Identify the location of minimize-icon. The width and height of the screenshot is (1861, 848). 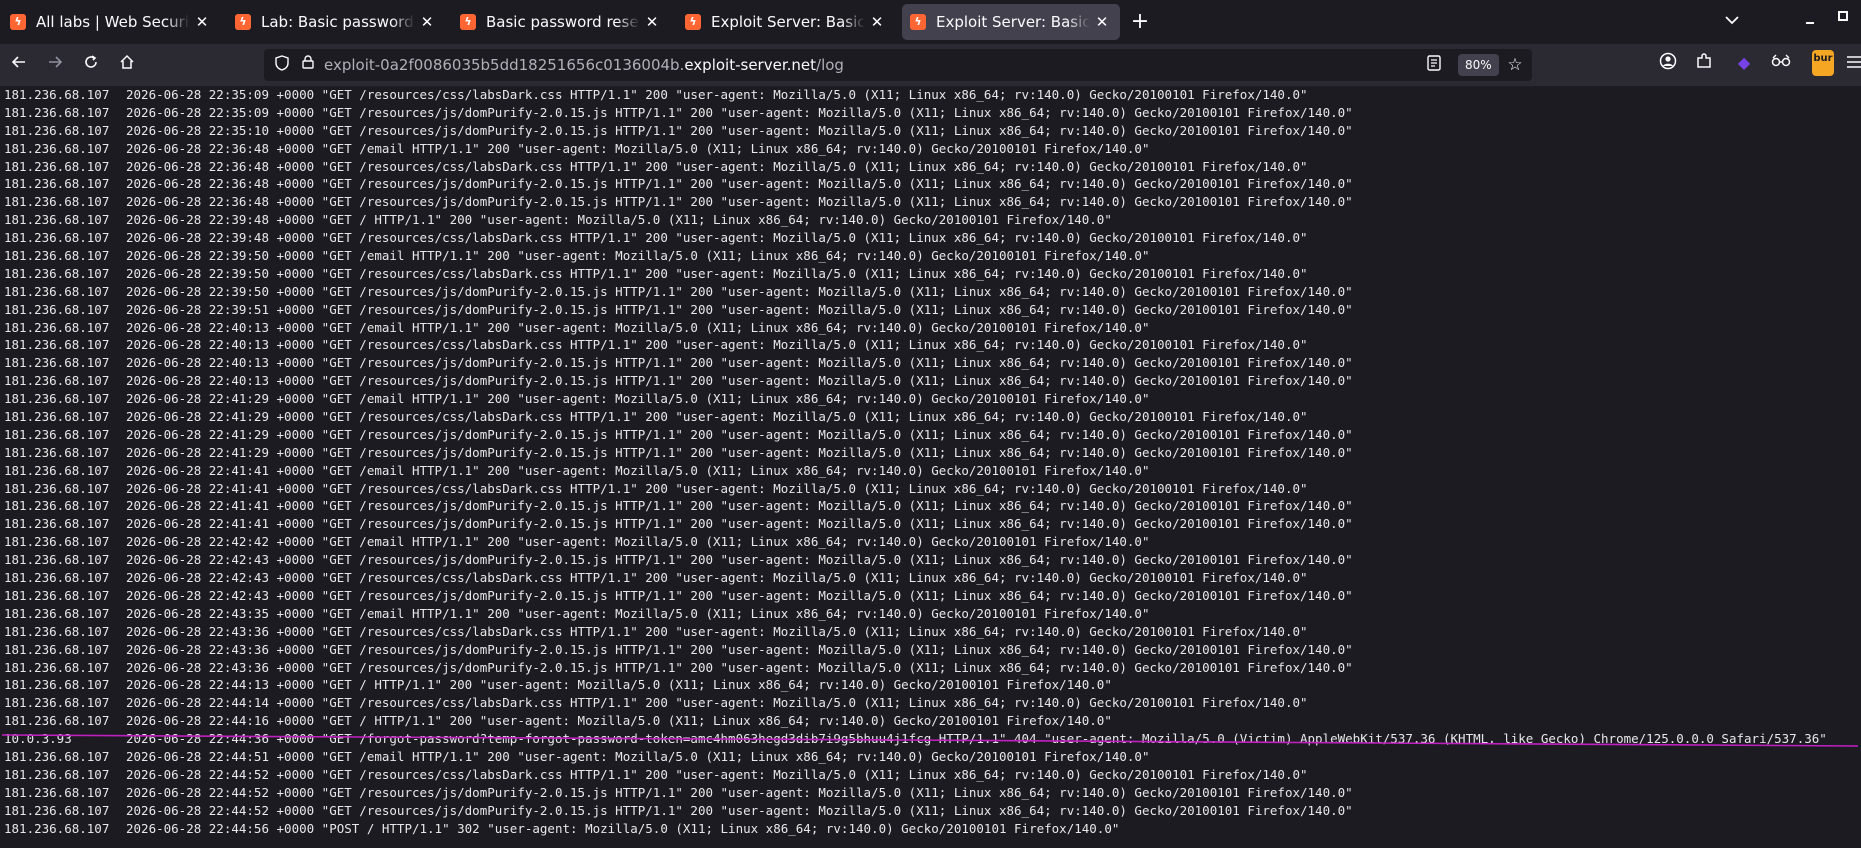
(1810, 23).